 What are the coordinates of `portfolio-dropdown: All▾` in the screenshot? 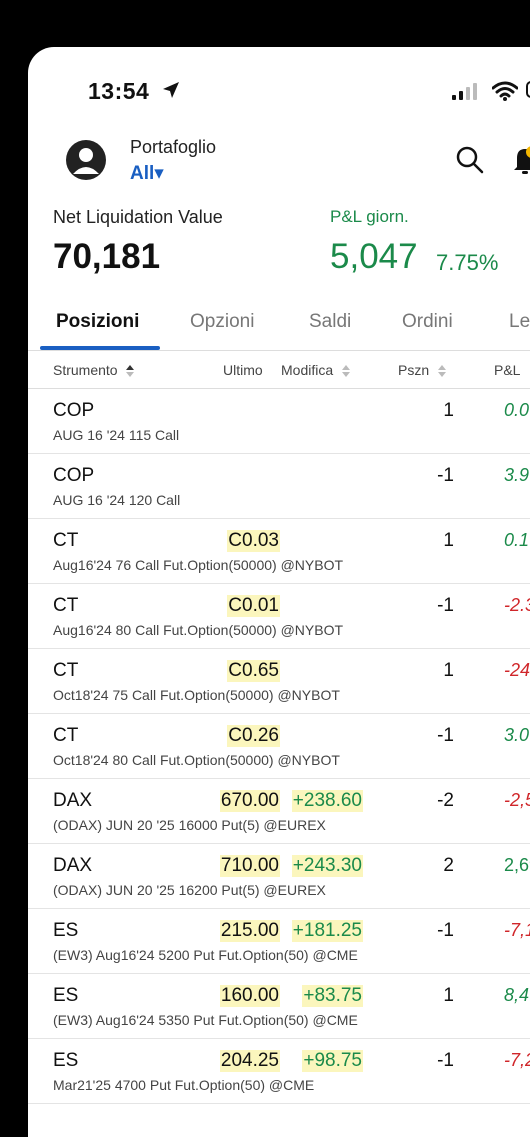 It's located at (147, 173).